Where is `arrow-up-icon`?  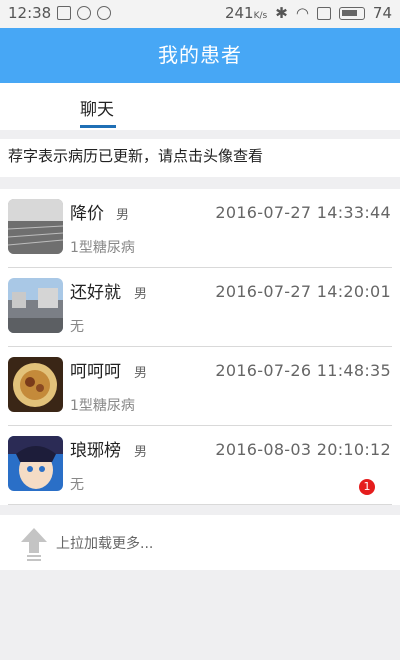
arrow-up-icon is located at coordinates (34, 544).